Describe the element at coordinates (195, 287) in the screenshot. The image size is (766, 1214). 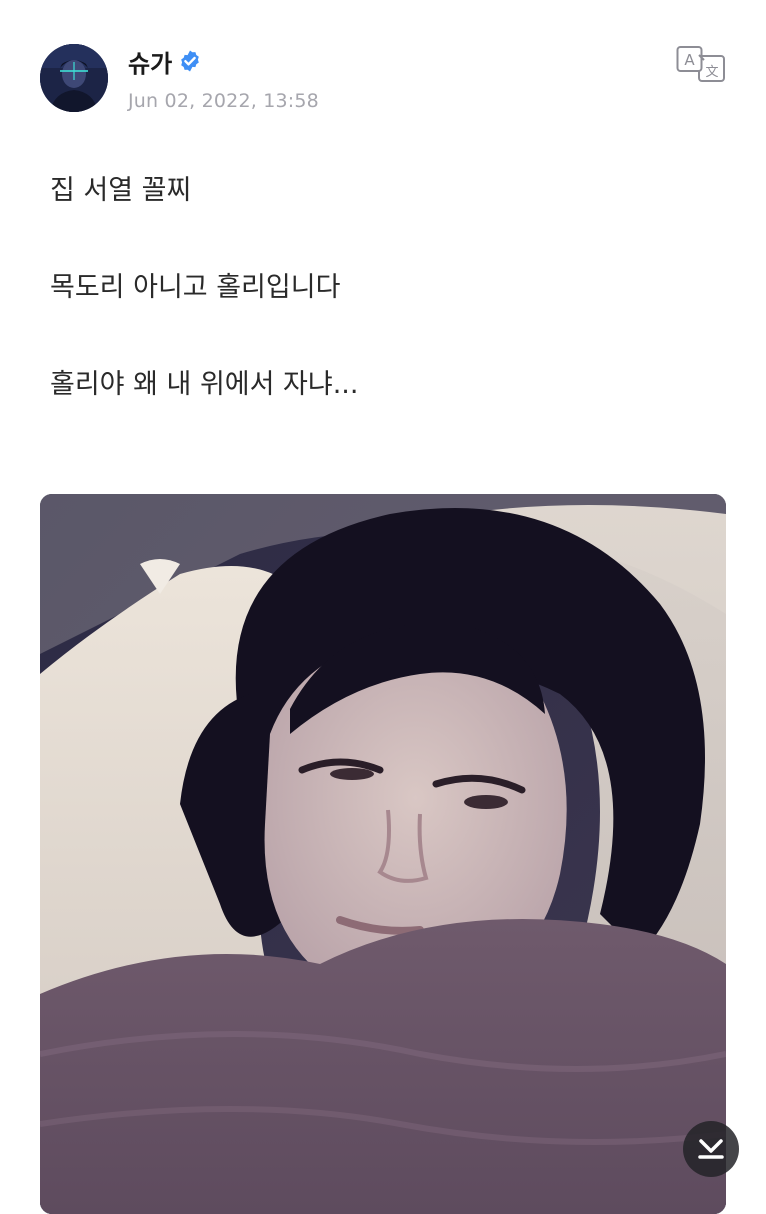
I see `post-line-2: 목도리 아니고 홀리입니다` at that location.